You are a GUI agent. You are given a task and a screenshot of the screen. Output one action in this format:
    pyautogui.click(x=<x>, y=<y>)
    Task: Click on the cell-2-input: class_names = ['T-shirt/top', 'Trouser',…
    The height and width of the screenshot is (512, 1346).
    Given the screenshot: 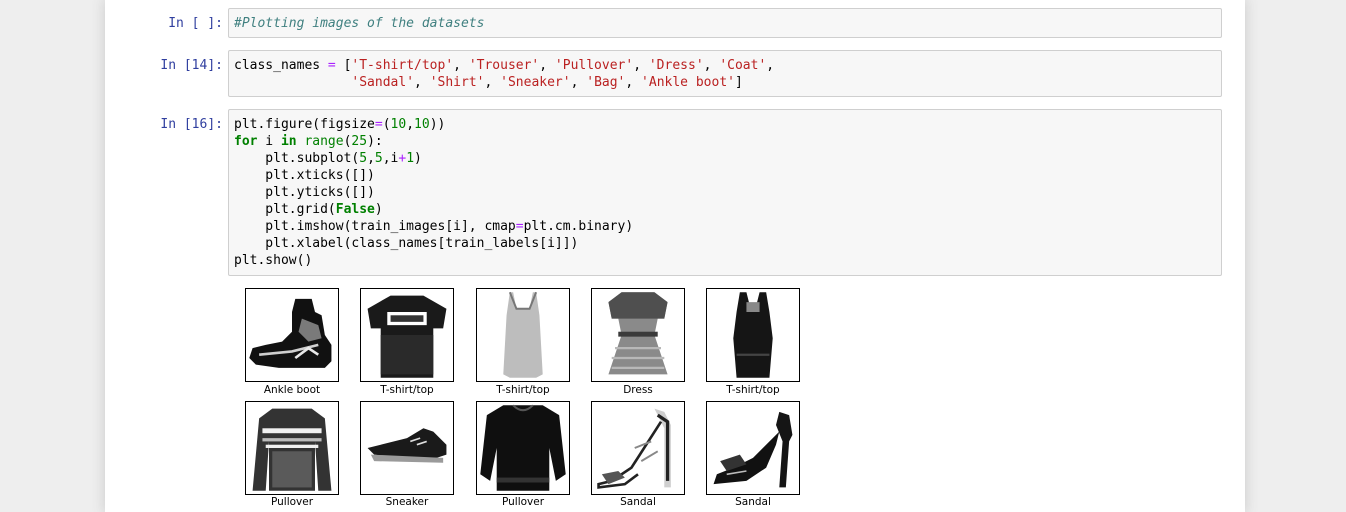 What is the action you would take?
    pyautogui.click(x=725, y=73)
    